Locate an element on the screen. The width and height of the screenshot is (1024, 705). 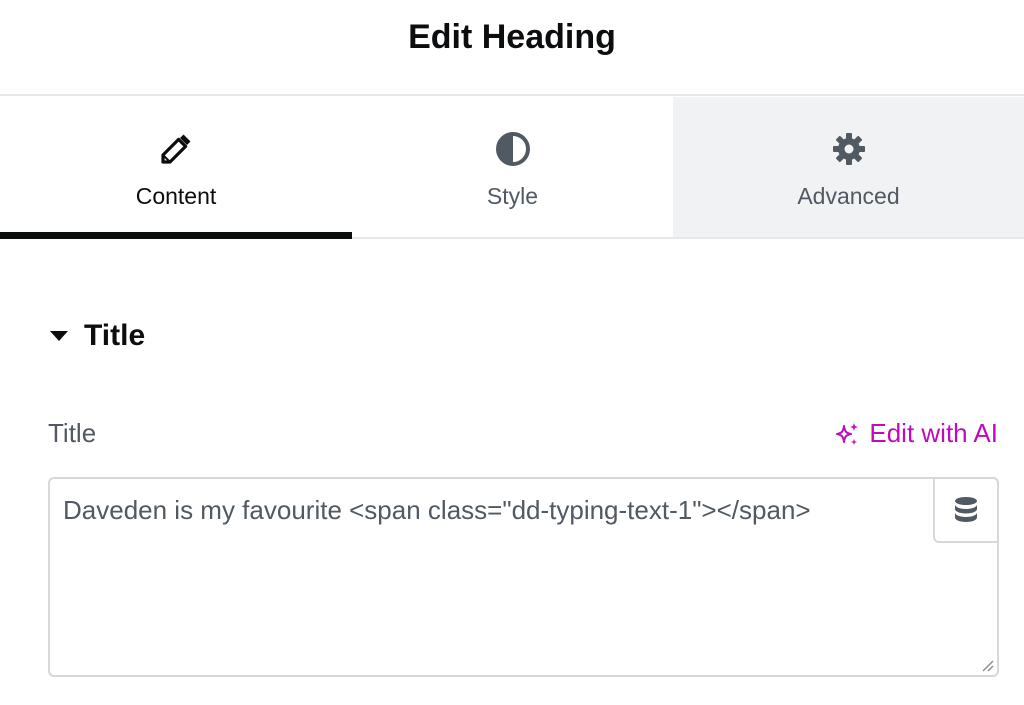
dynamic-tags-button is located at coordinates (966, 510).